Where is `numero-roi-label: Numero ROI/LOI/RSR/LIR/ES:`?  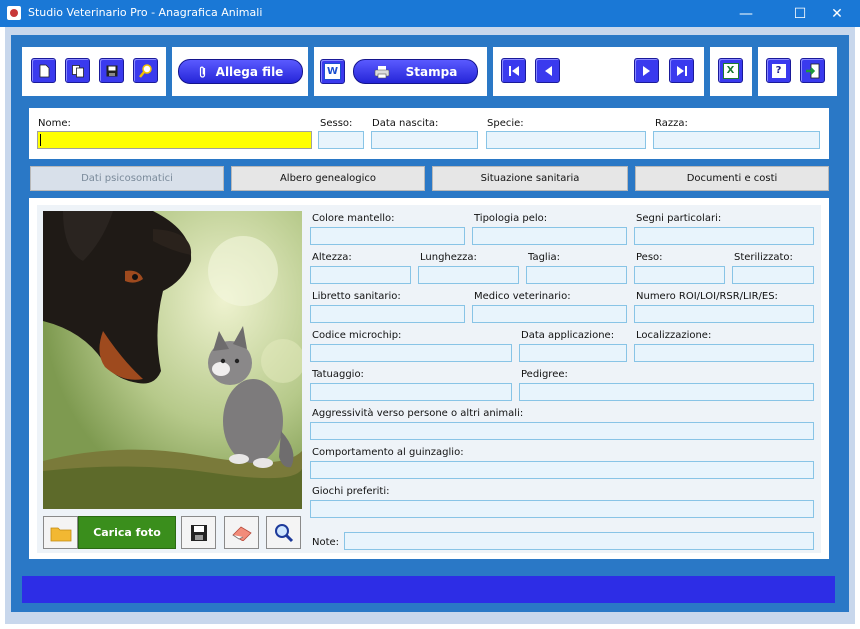 numero-roi-label: Numero ROI/LOI/RSR/LIR/ES: is located at coordinates (707, 296).